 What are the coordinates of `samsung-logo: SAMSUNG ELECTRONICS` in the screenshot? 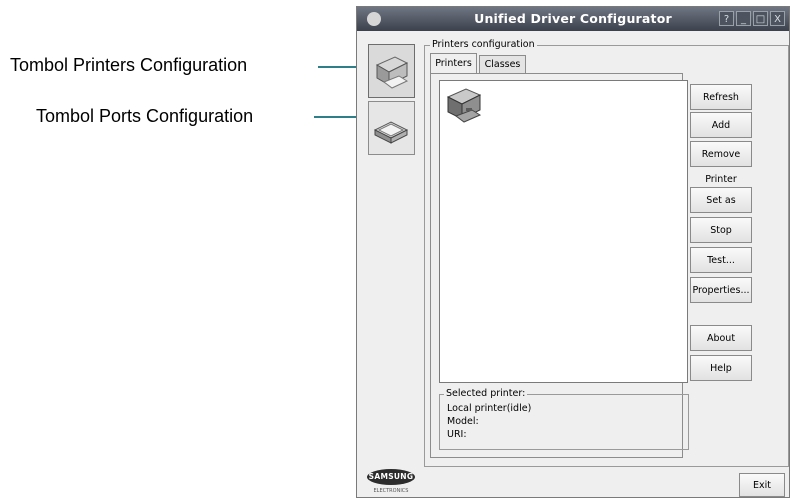 It's located at (392, 483).